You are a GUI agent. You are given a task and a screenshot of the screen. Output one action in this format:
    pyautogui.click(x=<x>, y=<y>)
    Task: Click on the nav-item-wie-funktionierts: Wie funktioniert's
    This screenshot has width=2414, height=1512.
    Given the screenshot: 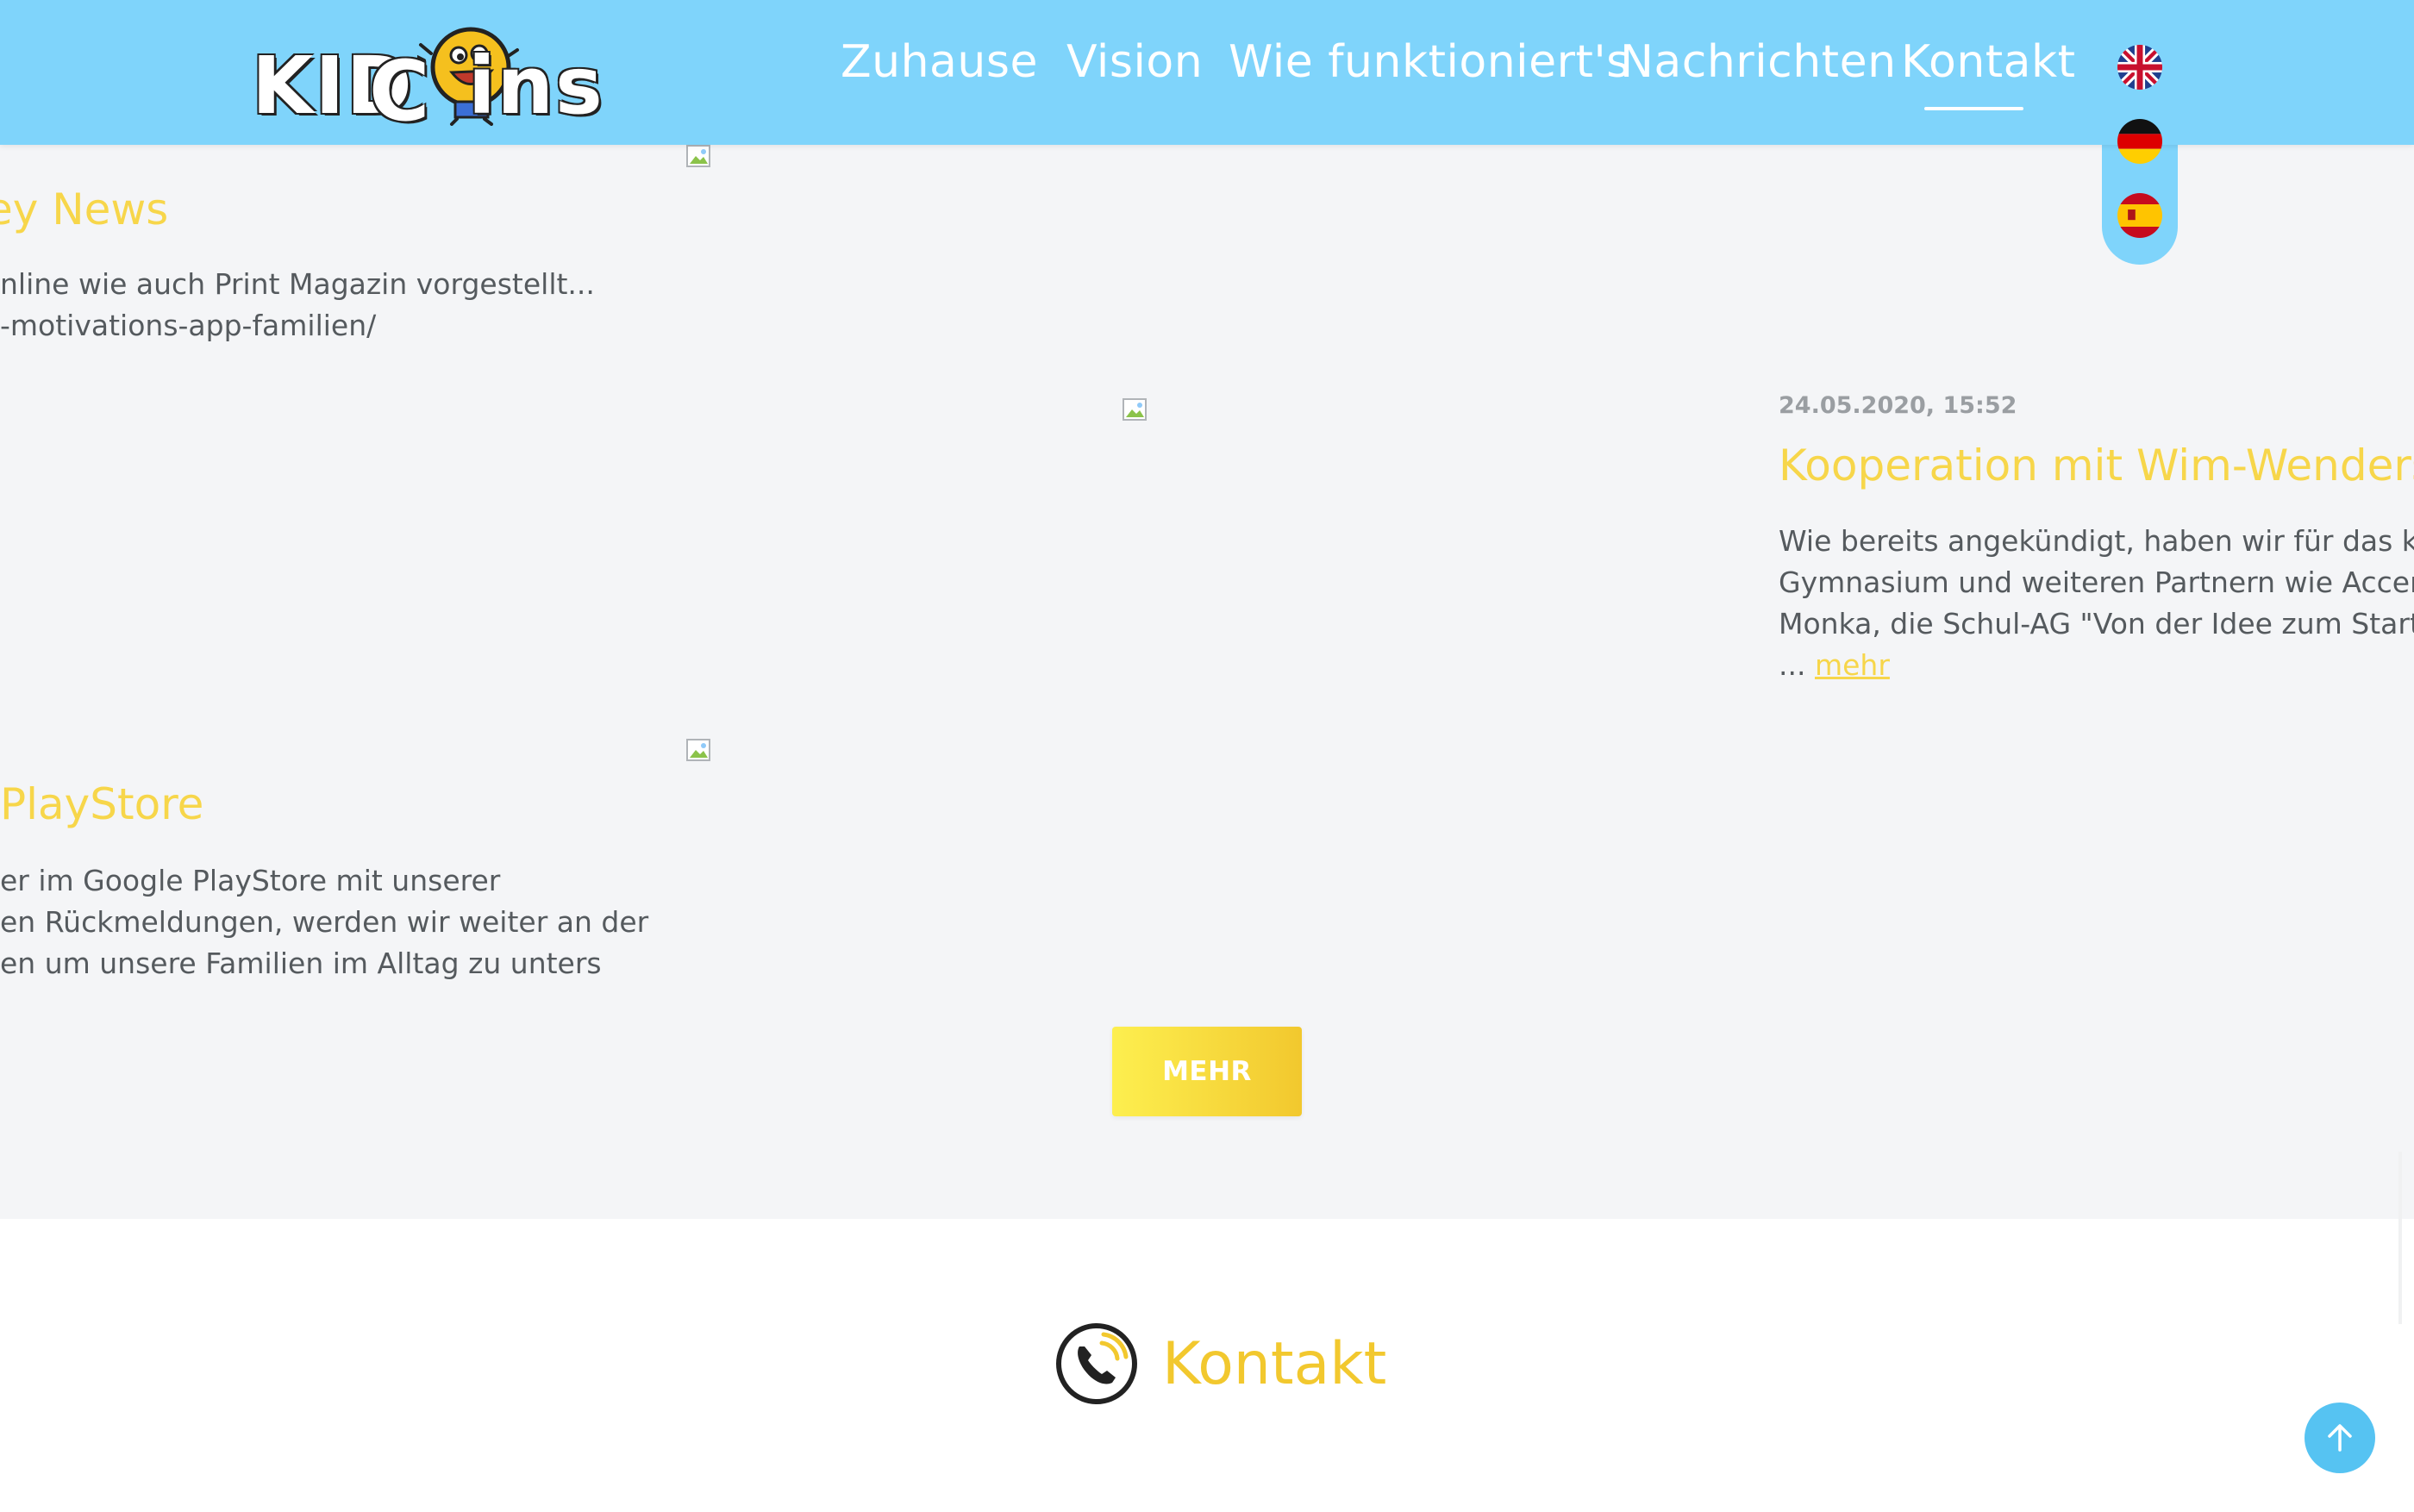 What is the action you would take?
    pyautogui.click(x=1429, y=62)
    